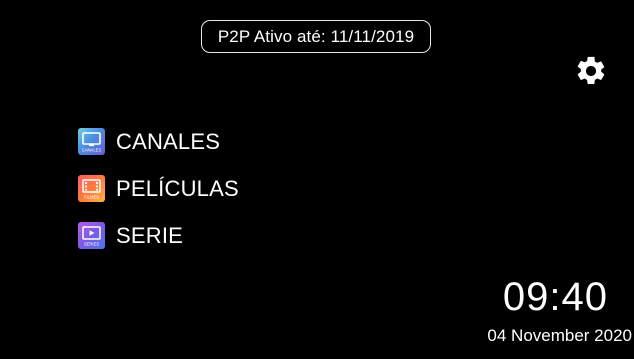 The width and height of the screenshot is (634, 359). I want to click on menu-item-serie: SERIES SERIE, so click(158, 235).